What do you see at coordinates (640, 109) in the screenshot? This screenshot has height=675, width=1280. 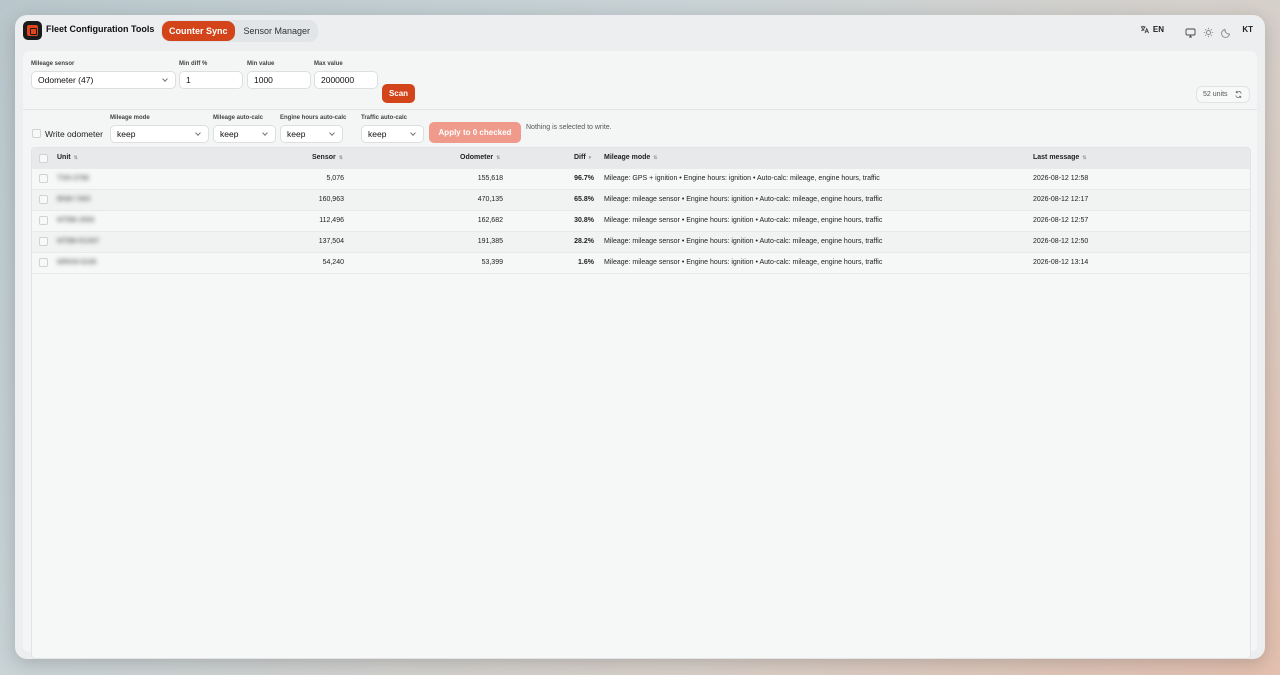 I see `divider` at bounding box center [640, 109].